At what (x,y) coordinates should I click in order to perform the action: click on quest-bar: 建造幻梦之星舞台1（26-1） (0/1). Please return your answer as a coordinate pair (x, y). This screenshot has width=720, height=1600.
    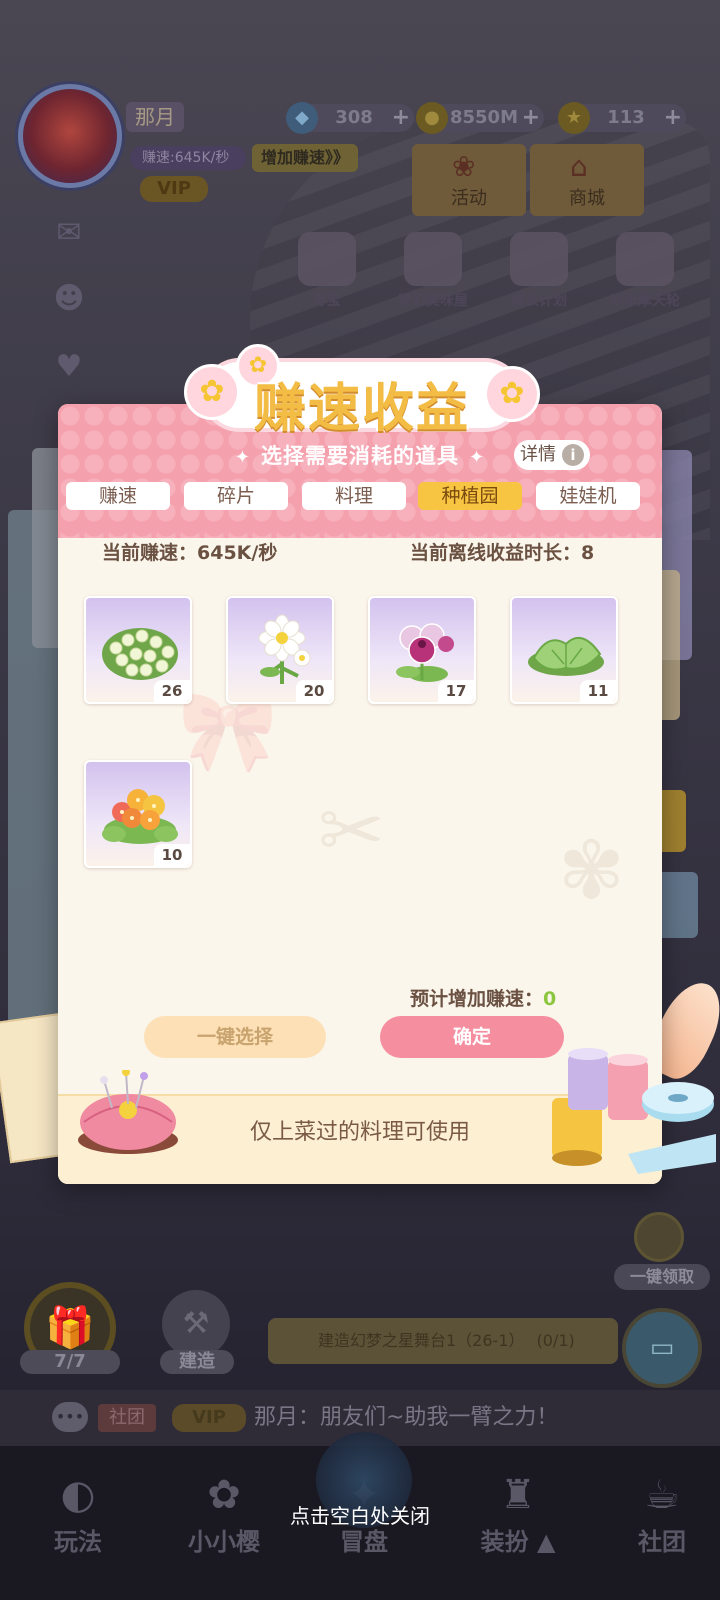
    Looking at the image, I should click on (443, 1341).